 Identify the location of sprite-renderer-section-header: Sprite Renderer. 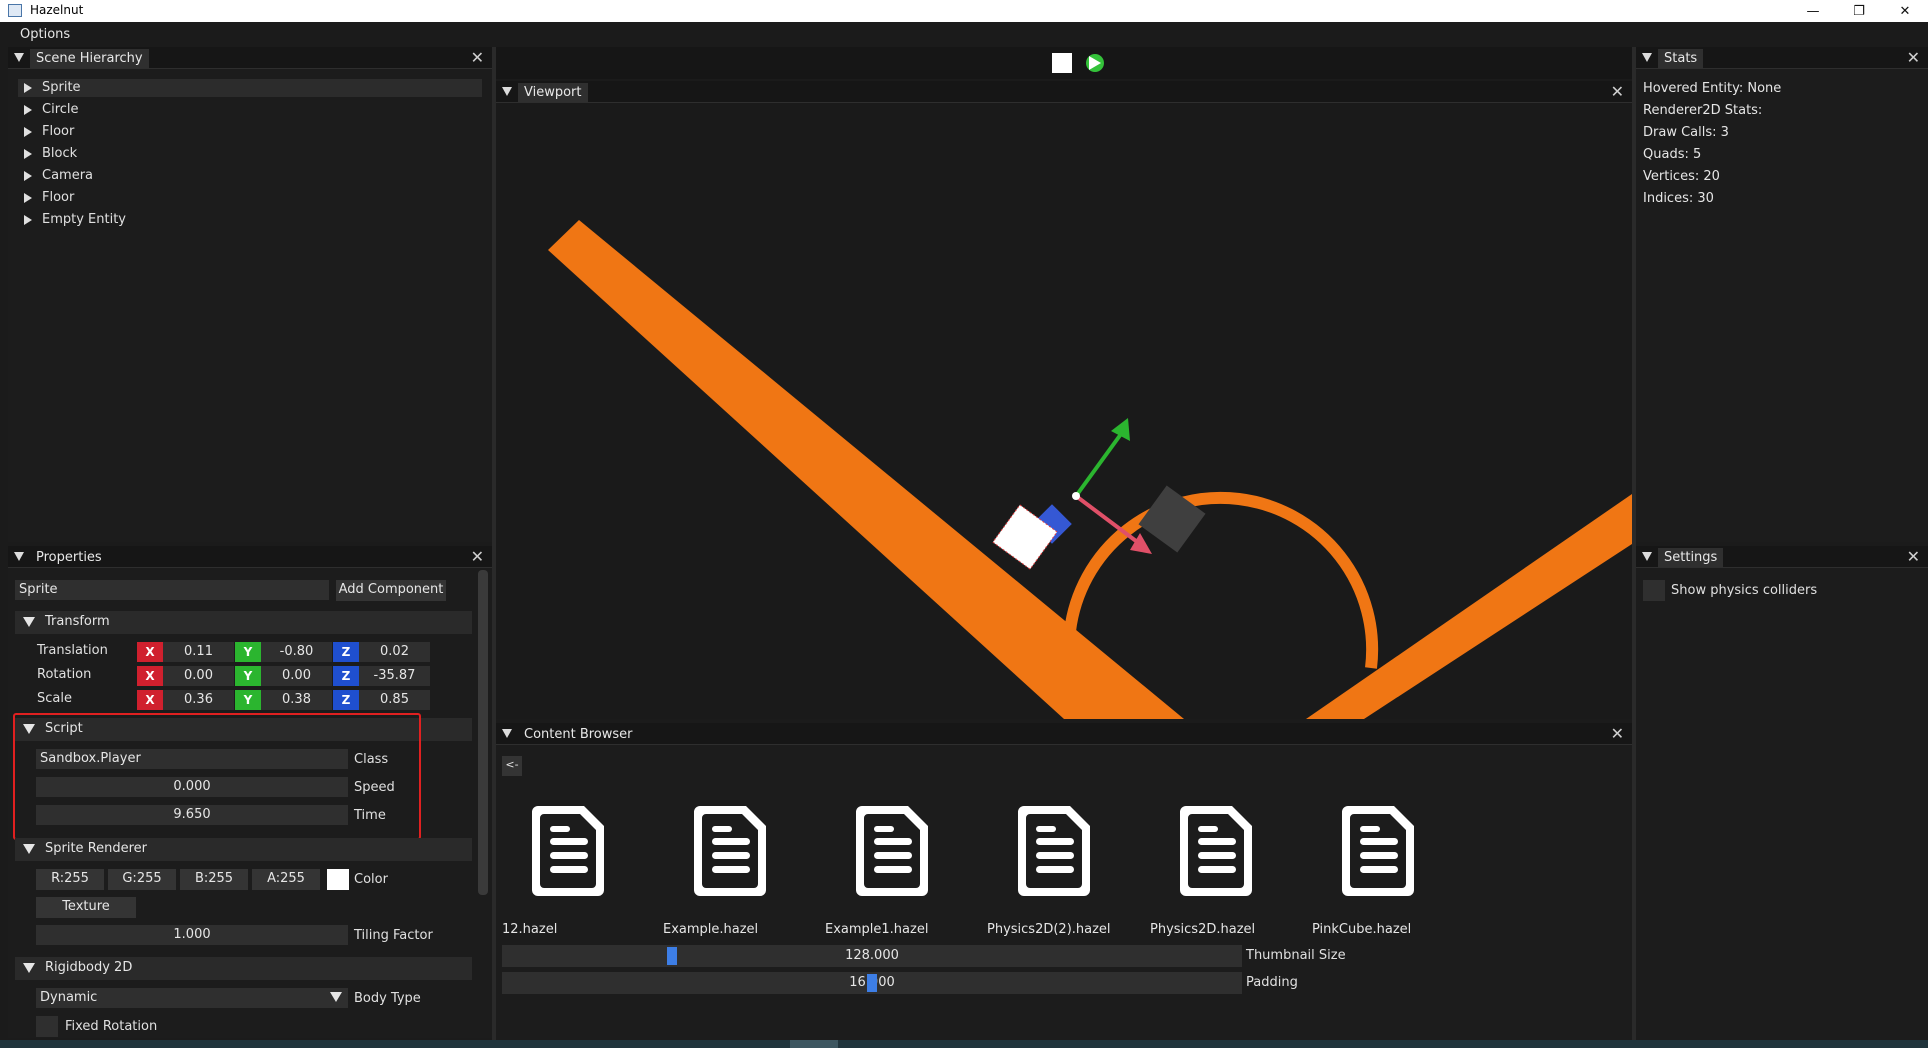
(243, 849).